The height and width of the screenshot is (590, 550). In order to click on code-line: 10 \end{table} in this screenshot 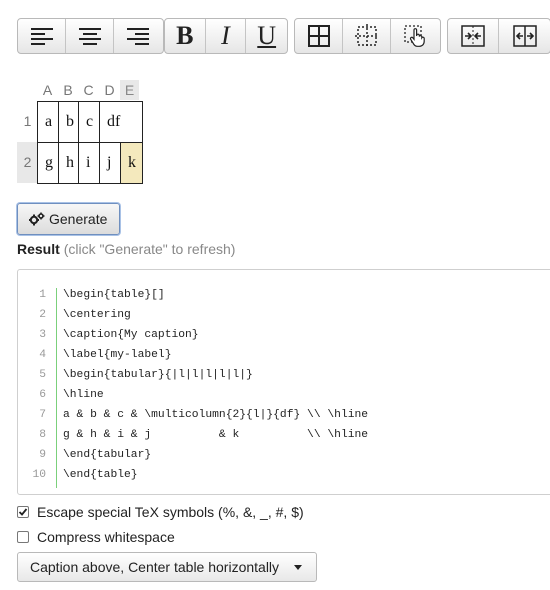, I will do `click(283, 475)`.